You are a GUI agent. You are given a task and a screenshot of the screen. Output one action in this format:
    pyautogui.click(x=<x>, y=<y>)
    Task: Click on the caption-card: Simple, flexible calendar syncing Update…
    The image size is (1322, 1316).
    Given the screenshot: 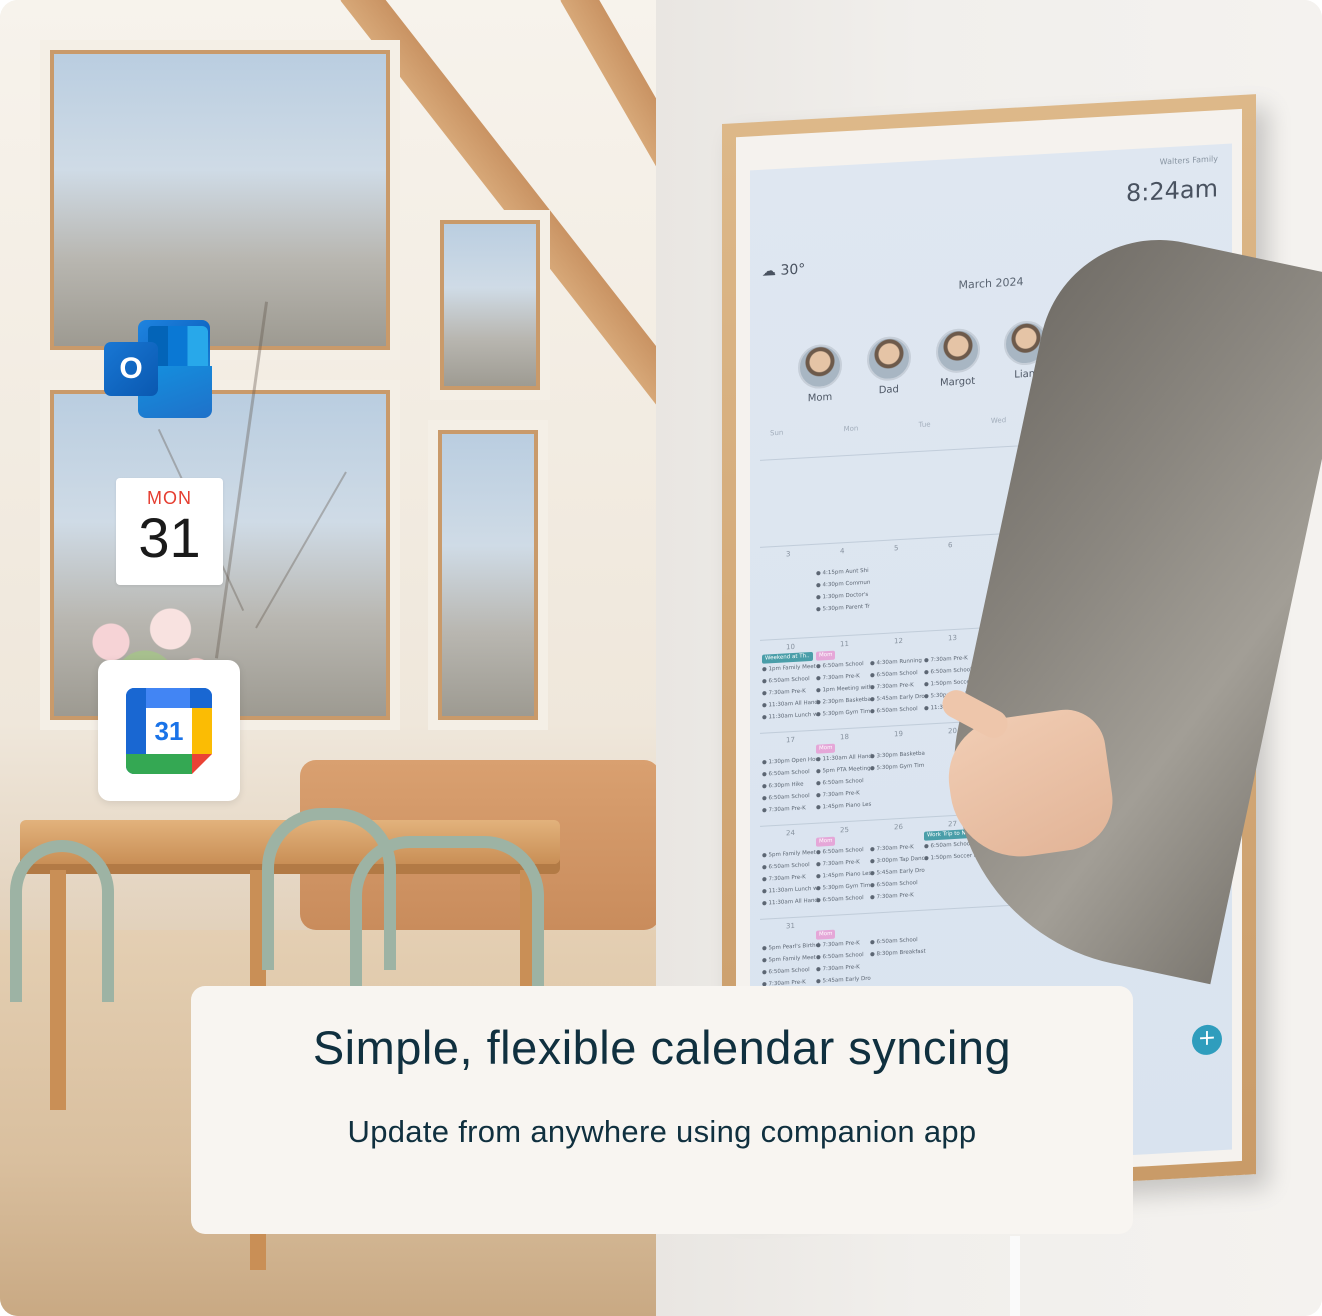 What is the action you would take?
    pyautogui.click(x=662, y=1110)
    